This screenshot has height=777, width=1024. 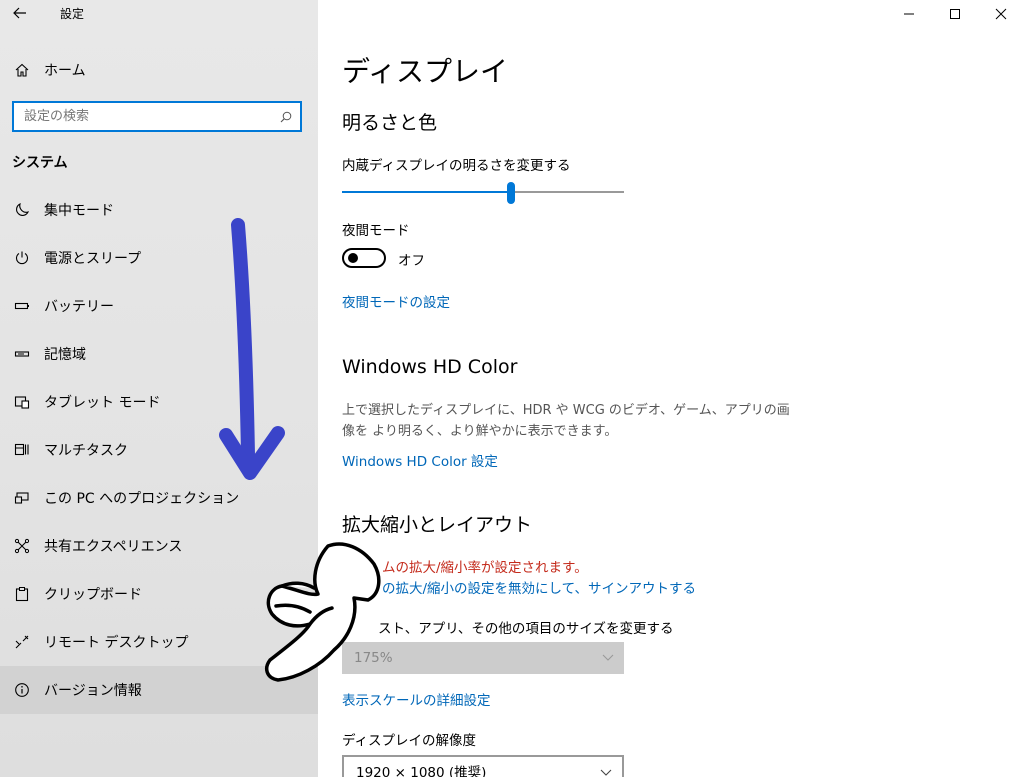 I want to click on minimize-button, so click(x=909, y=14).